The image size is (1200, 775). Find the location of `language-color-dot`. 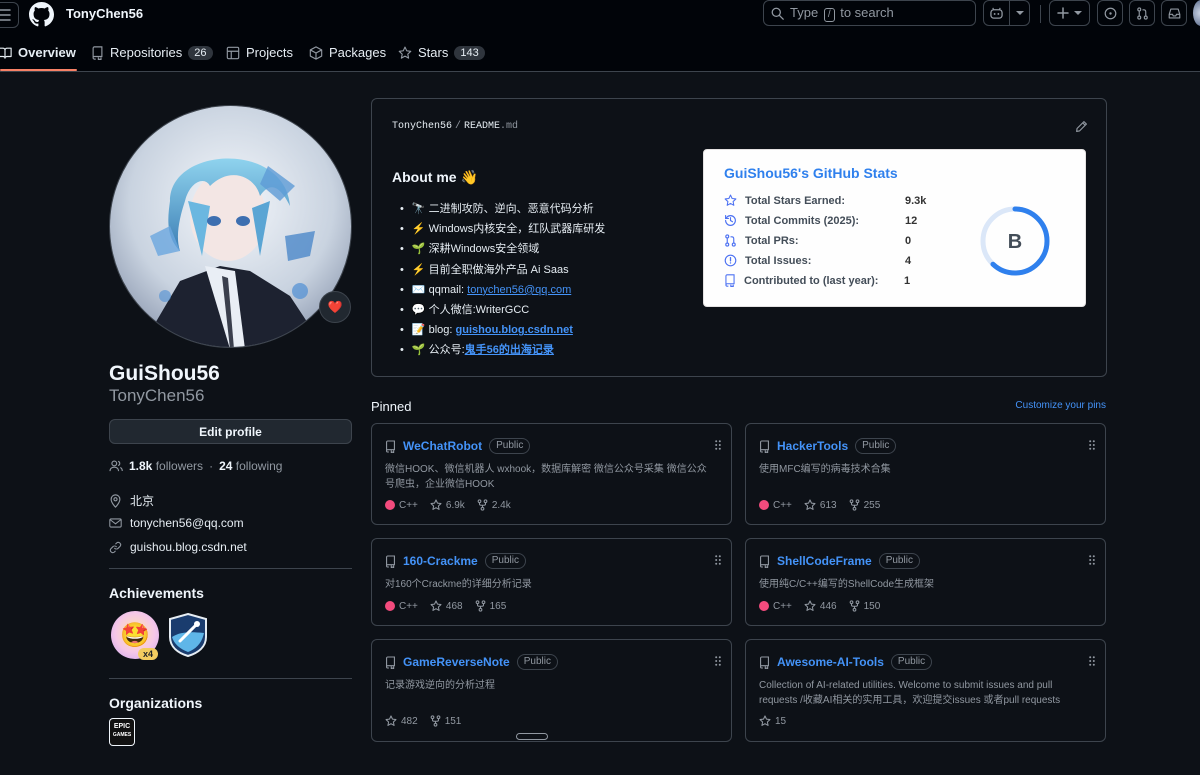

language-color-dot is located at coordinates (390, 606).